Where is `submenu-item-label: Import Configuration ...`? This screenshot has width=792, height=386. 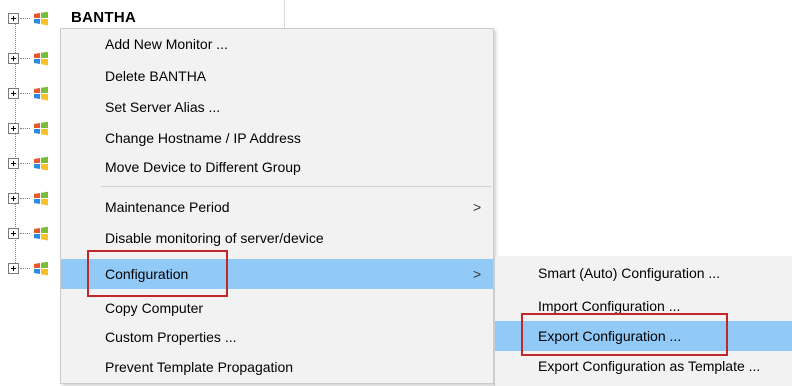
submenu-item-label: Import Configuration ... is located at coordinates (609, 306).